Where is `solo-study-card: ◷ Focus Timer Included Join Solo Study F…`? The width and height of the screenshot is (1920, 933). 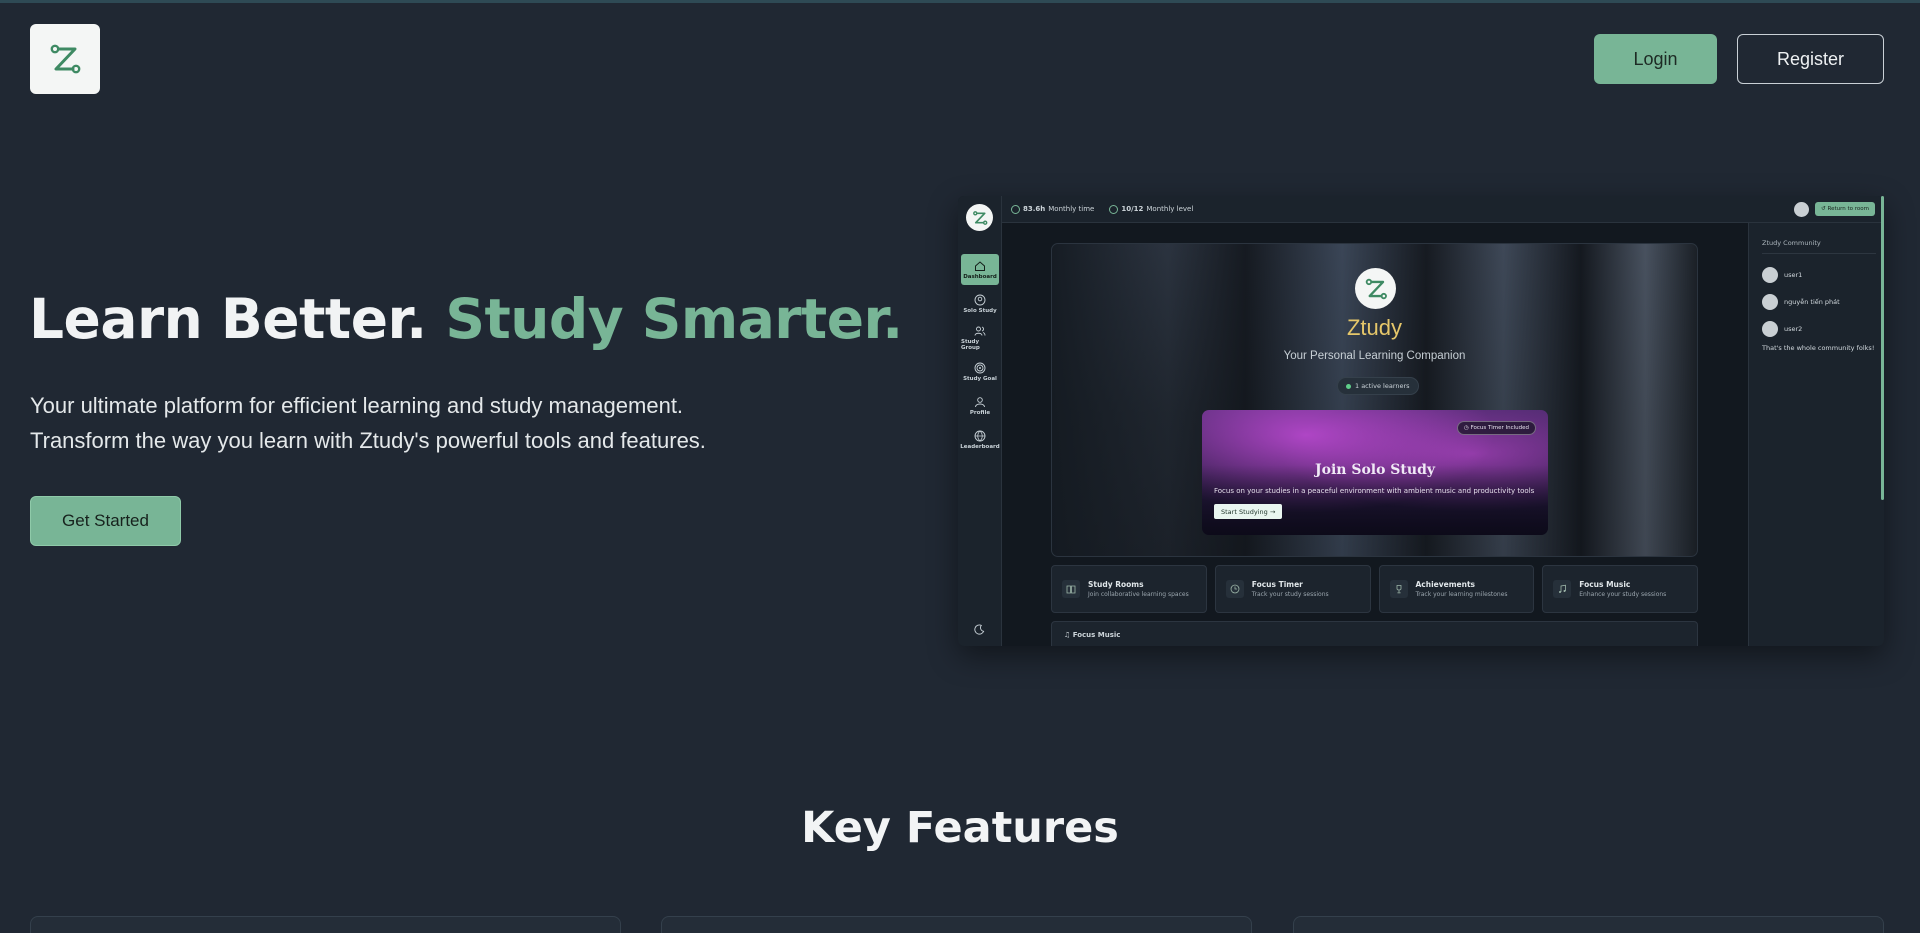 solo-study-card: ◷ Focus Timer Included Join Solo Study F… is located at coordinates (1375, 472).